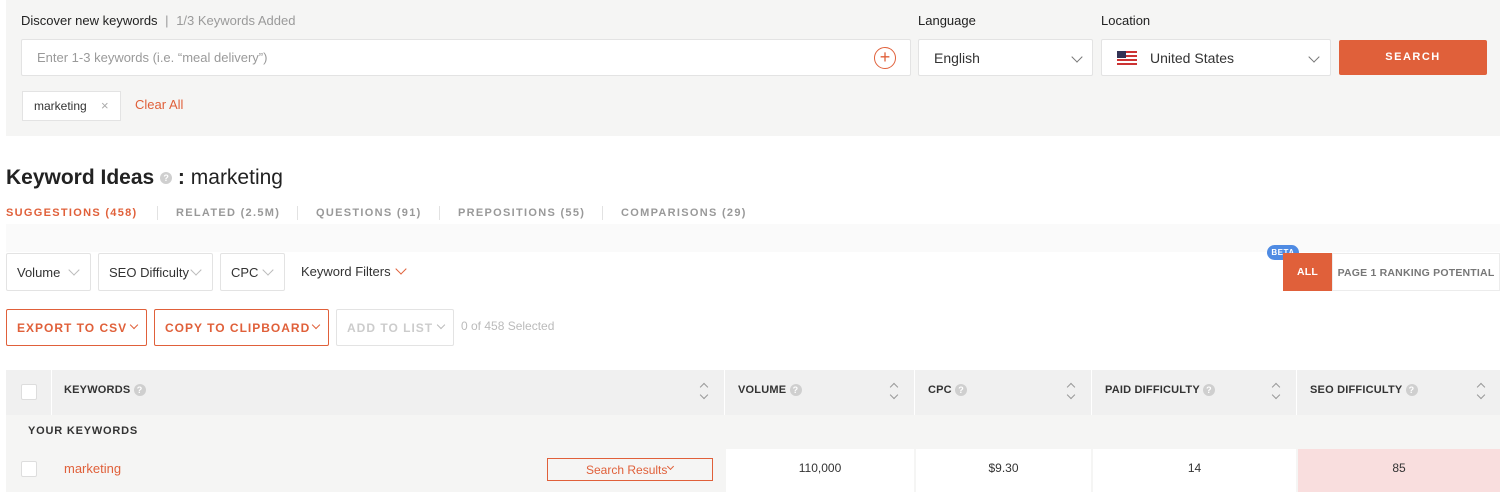 The width and height of the screenshot is (1500, 492). I want to click on add-to-list-label: ADD TO LIST, so click(390, 328).